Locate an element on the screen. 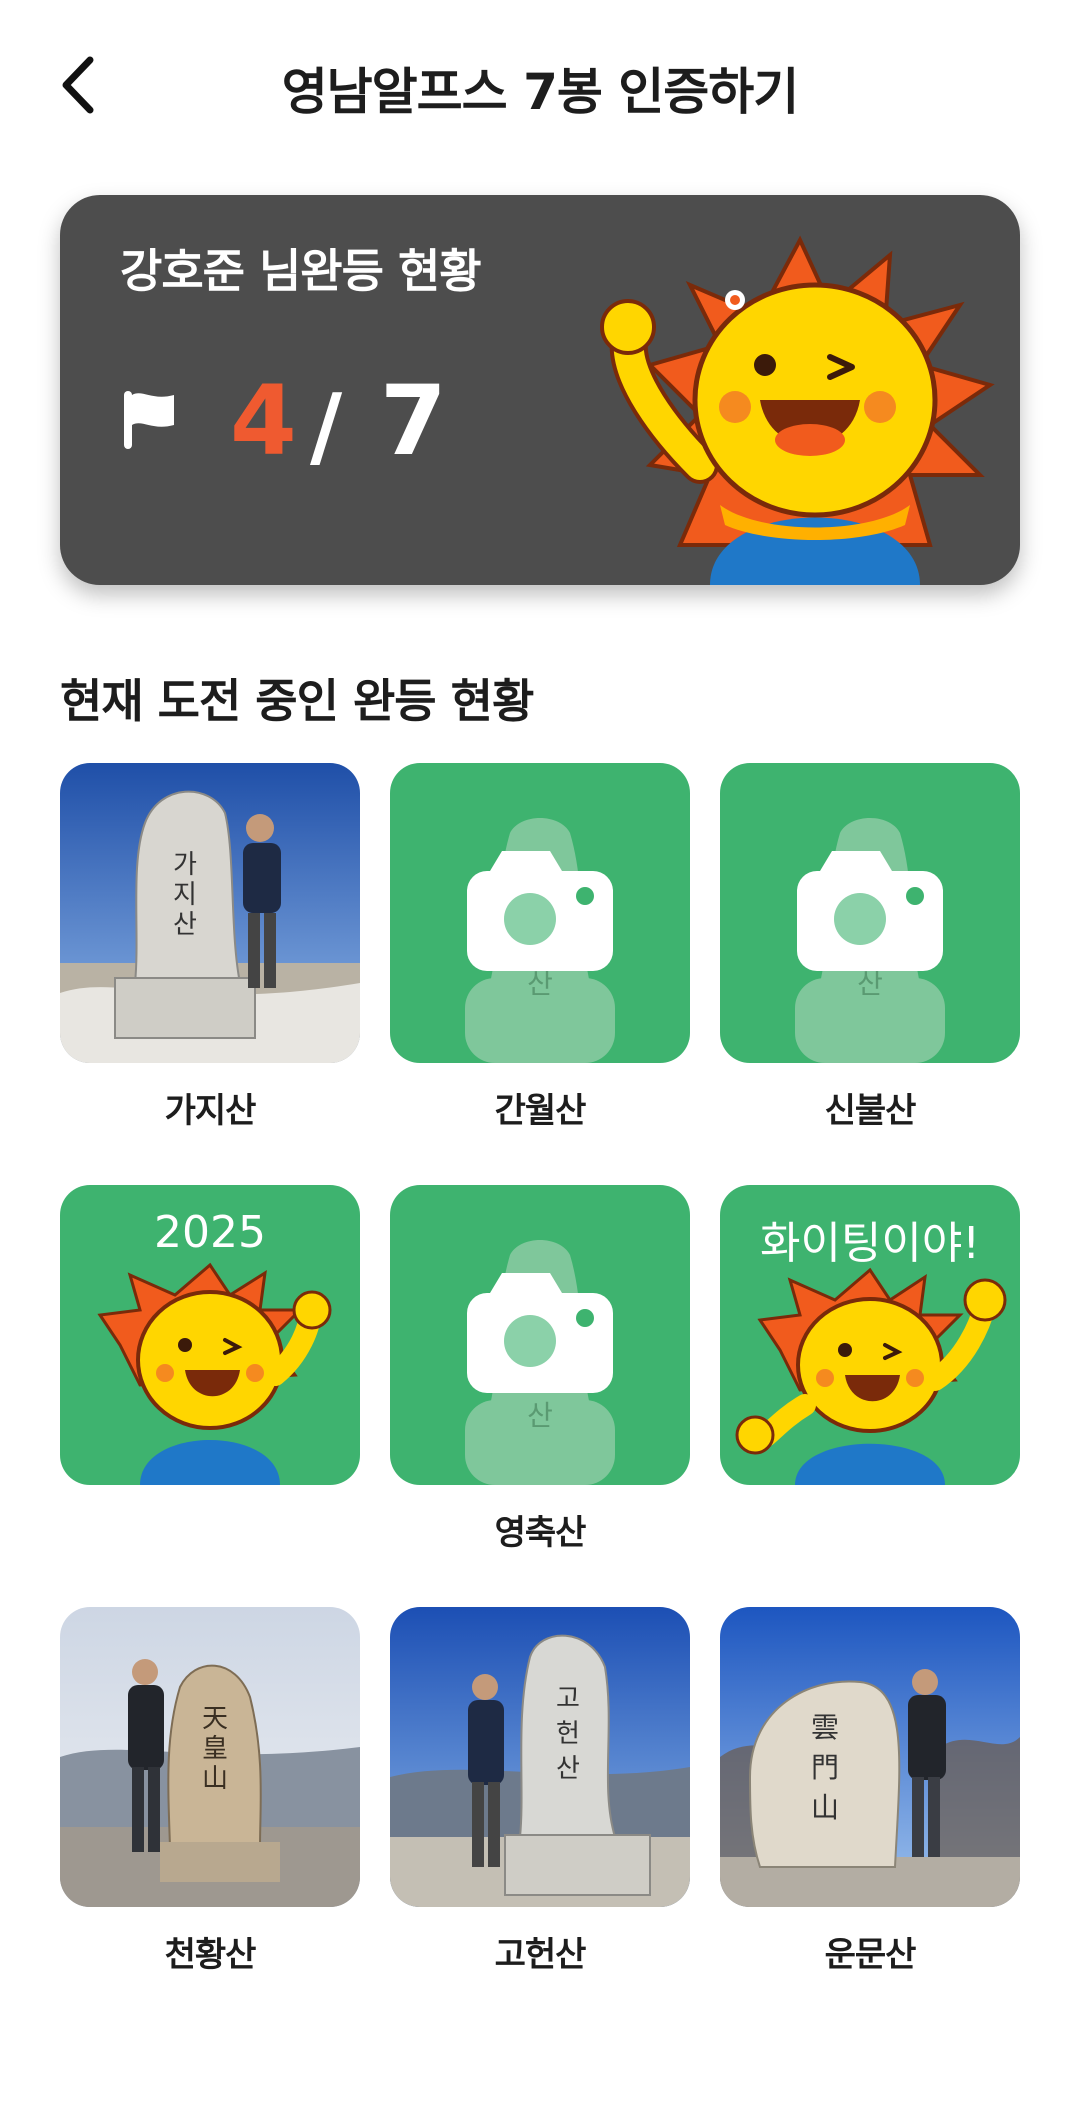 The width and height of the screenshot is (1080, 2116). tile-badge-fighting: 화이팅이야! is located at coordinates (870, 1335).